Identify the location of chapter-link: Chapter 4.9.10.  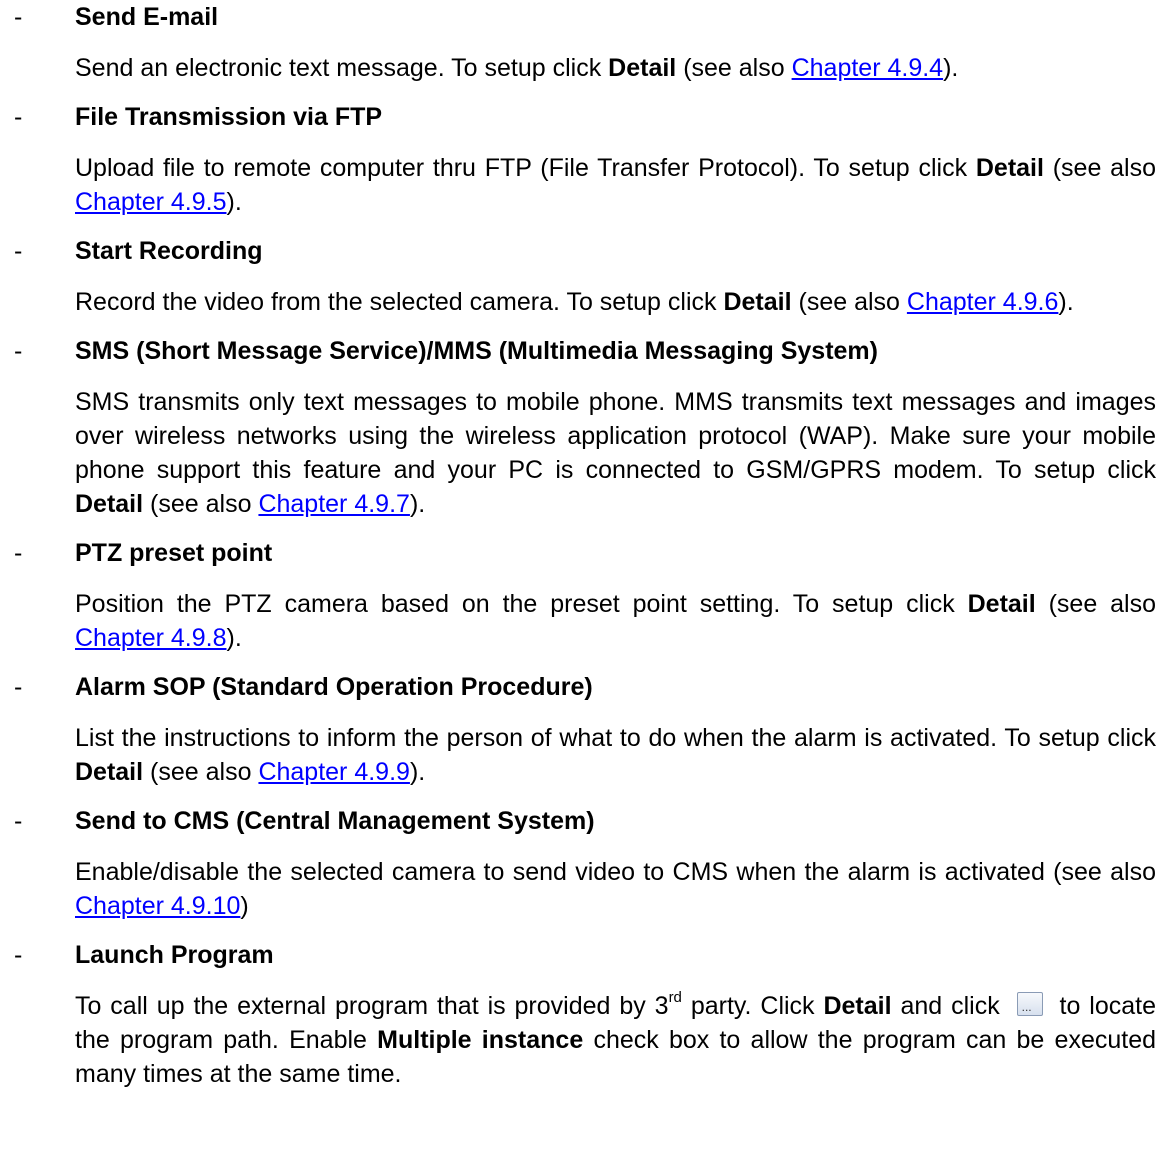
(157, 906).